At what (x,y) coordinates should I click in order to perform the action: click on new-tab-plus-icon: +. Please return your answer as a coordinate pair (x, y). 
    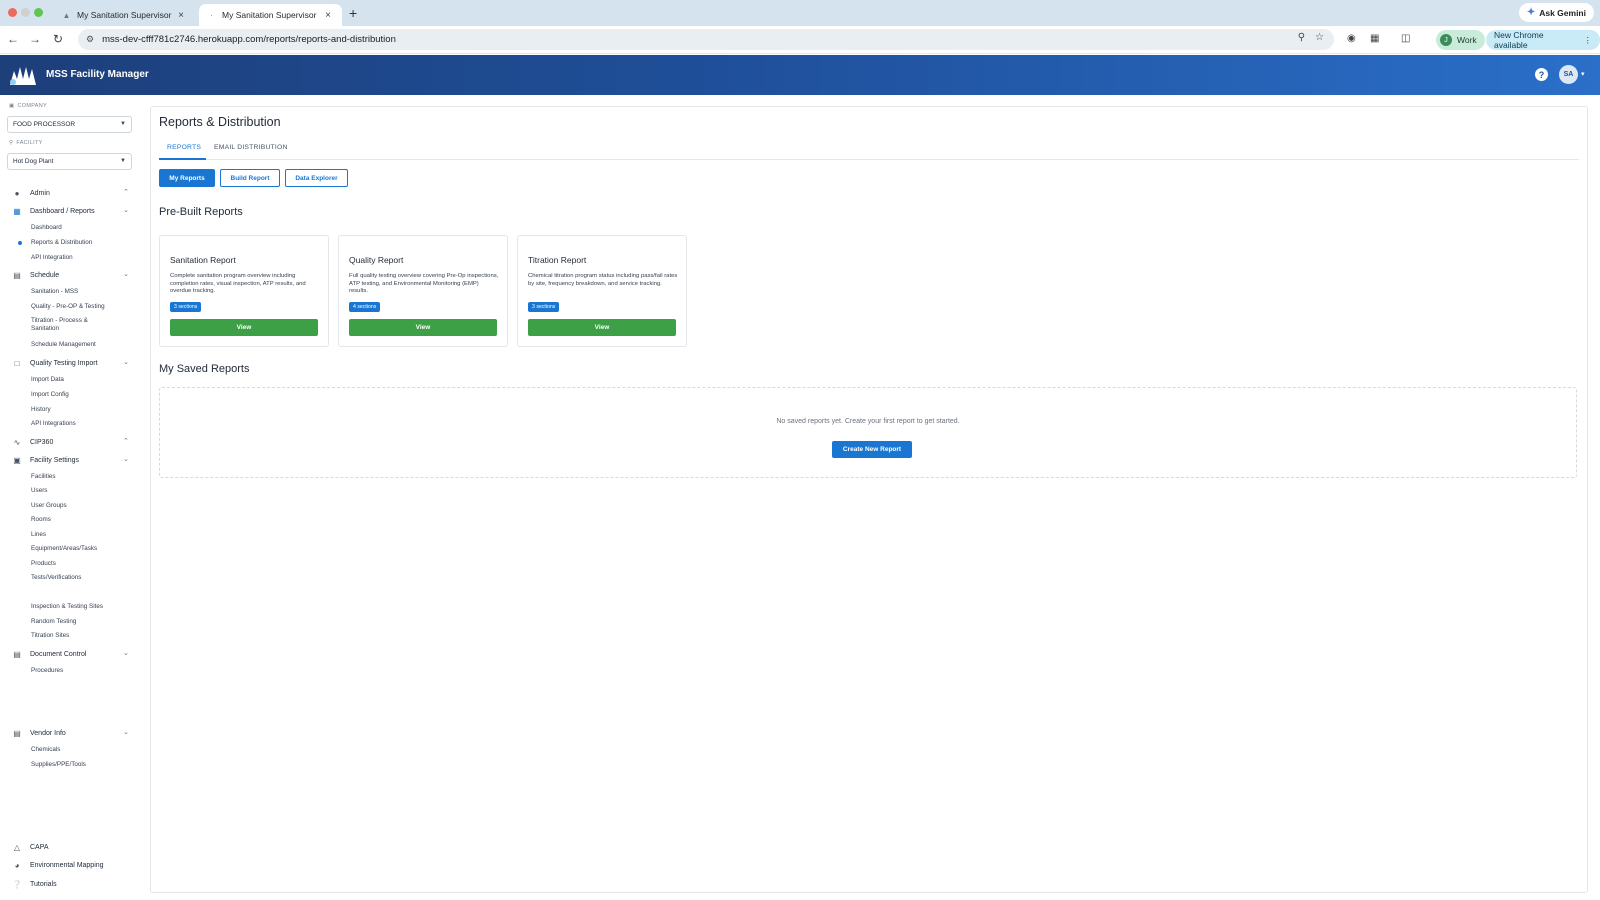
    Looking at the image, I should click on (353, 13).